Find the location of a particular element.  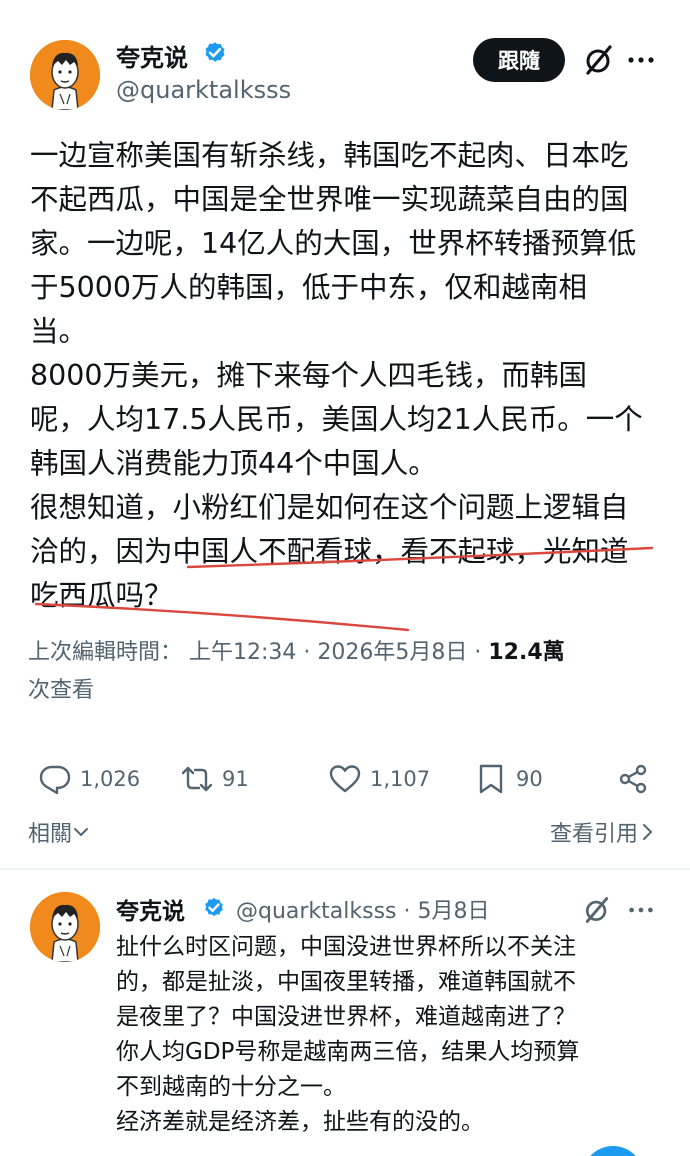

repost-count: 91 is located at coordinates (235, 779).